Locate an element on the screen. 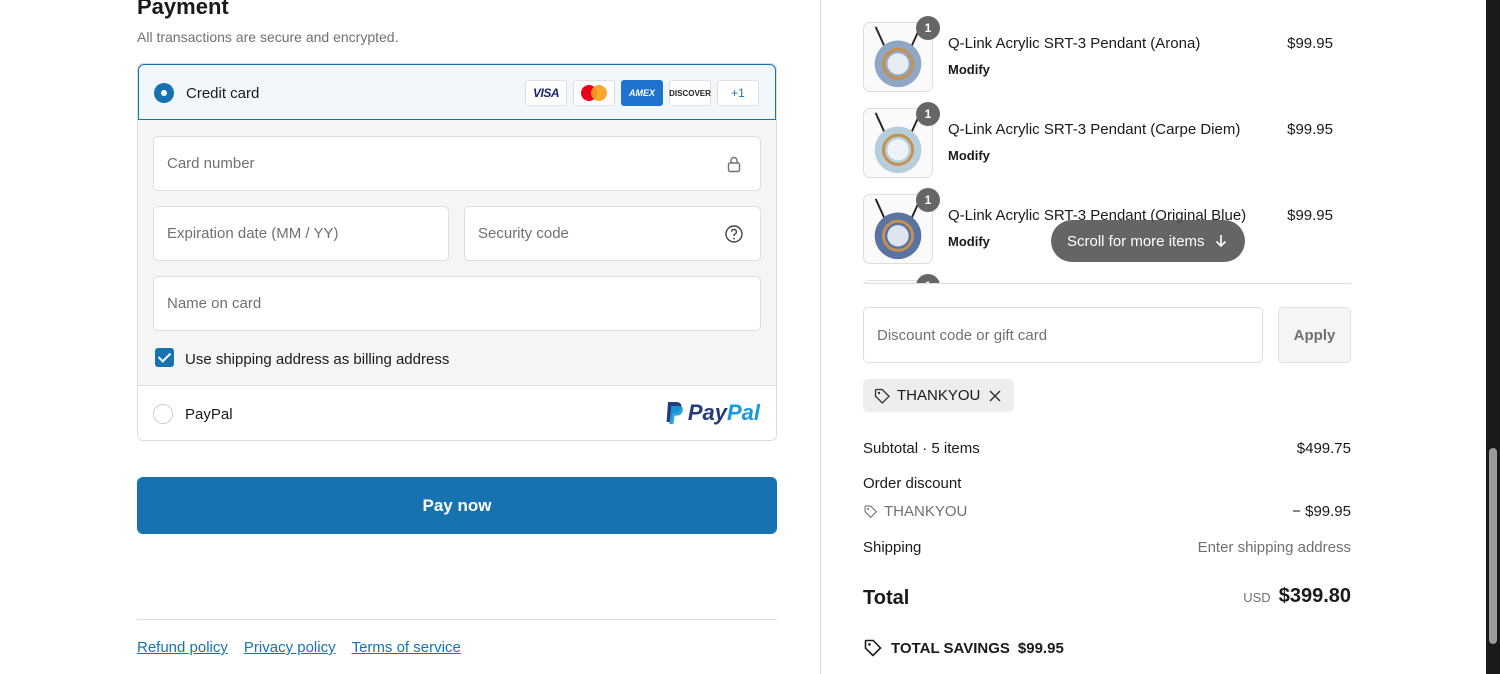  applied-discount-code: THANKYOU is located at coordinates (939, 395).